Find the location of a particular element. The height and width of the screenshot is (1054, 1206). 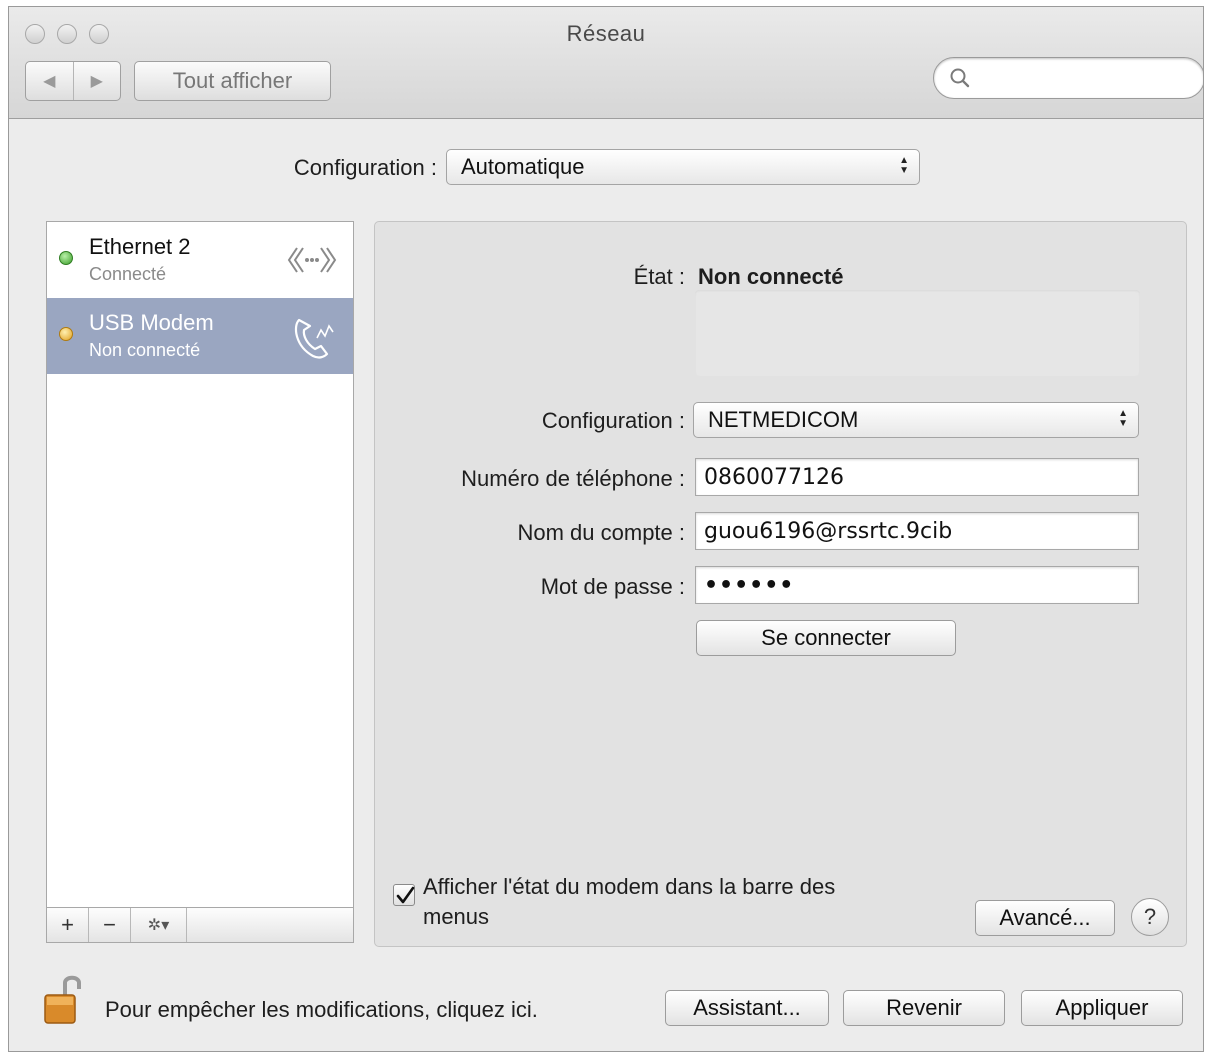

modem-phone-icon is located at coordinates (314, 340).